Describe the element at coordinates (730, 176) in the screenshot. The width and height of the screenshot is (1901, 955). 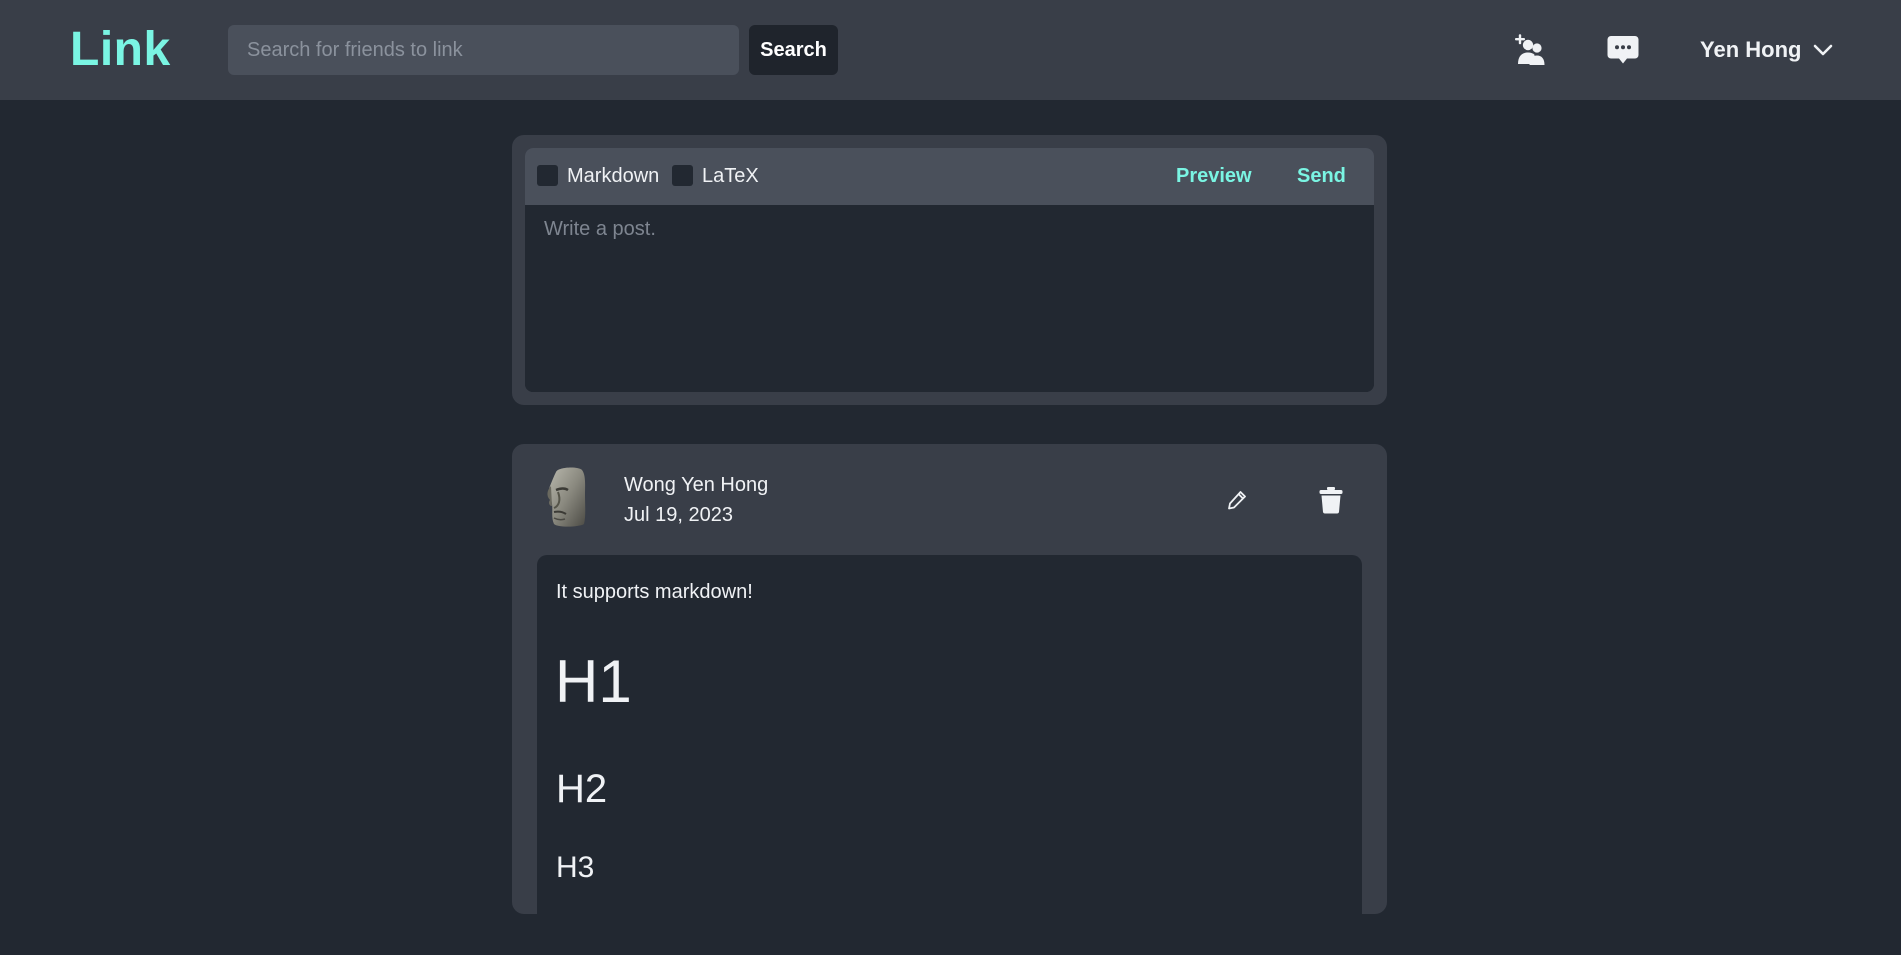
I see `latex-label: LaTeX` at that location.